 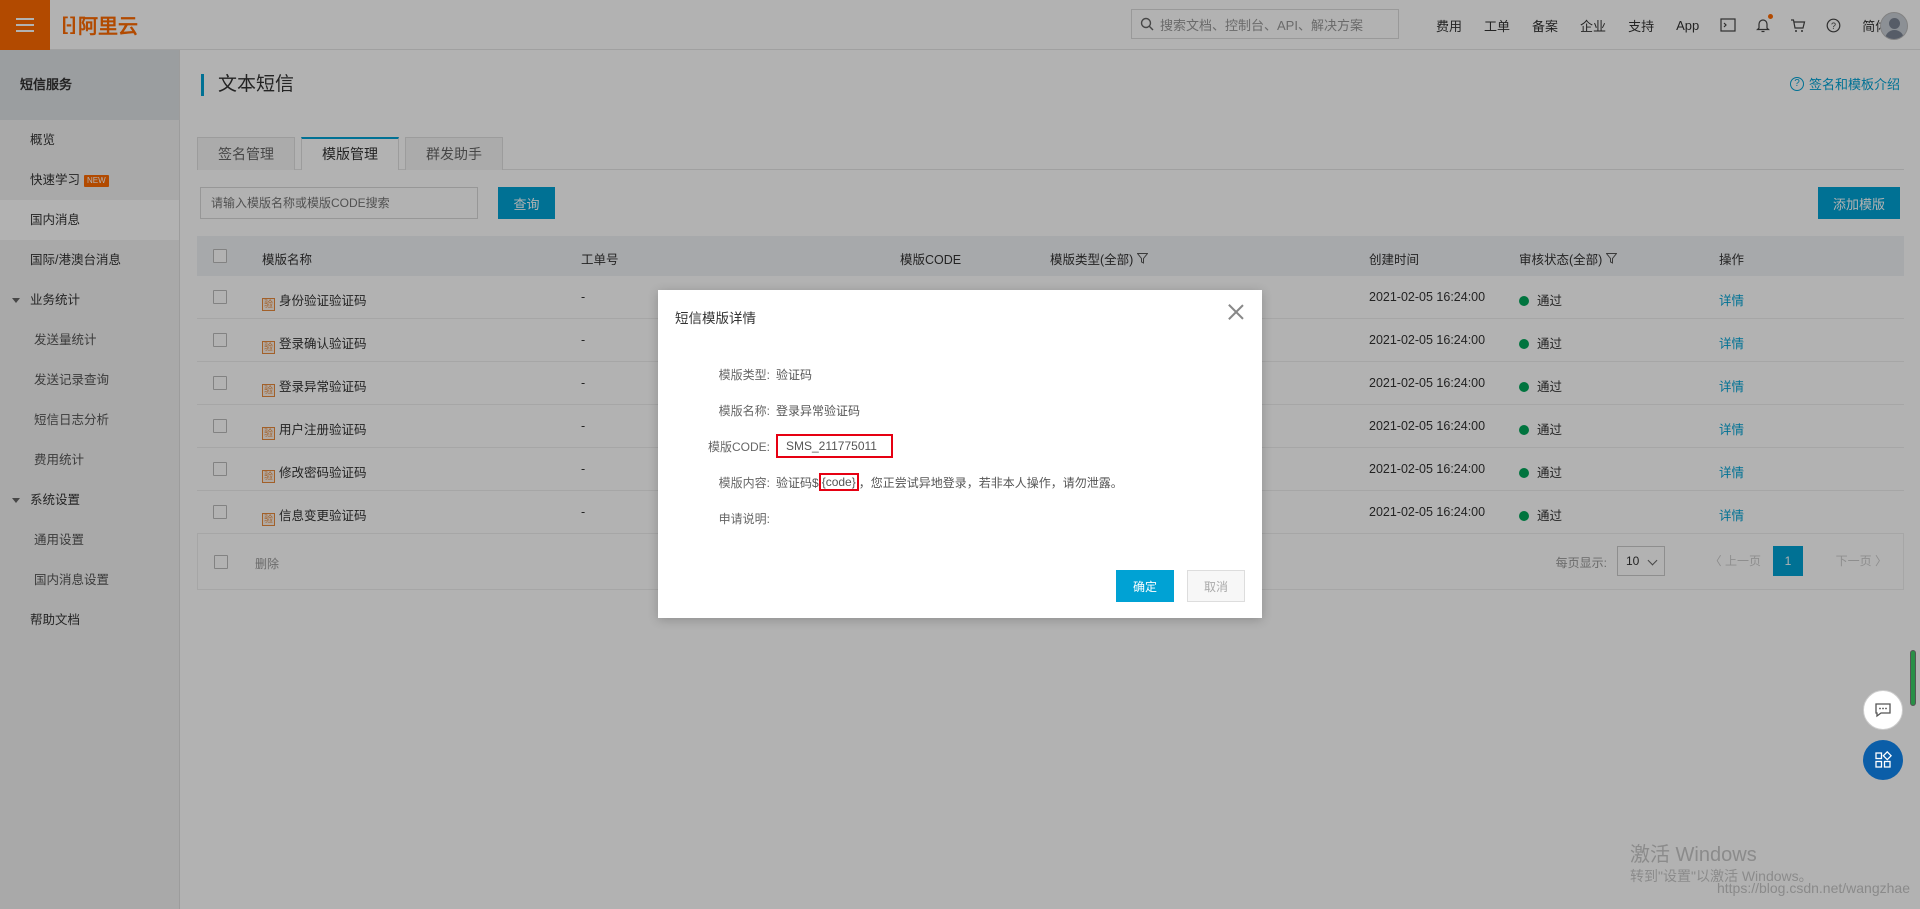 What do you see at coordinates (794, 374) in the screenshot?
I see `field-value: 验证码` at bounding box center [794, 374].